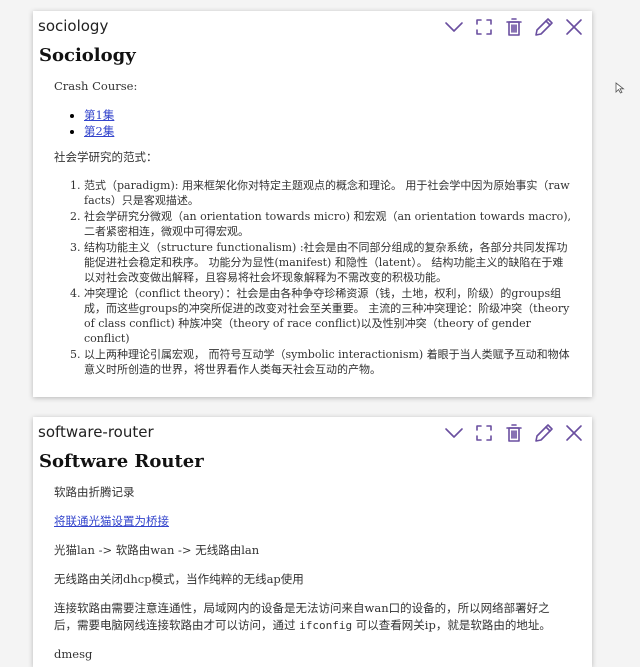 The width and height of the screenshot is (640, 667). I want to click on mouse-cursor-icon, so click(620, 88).